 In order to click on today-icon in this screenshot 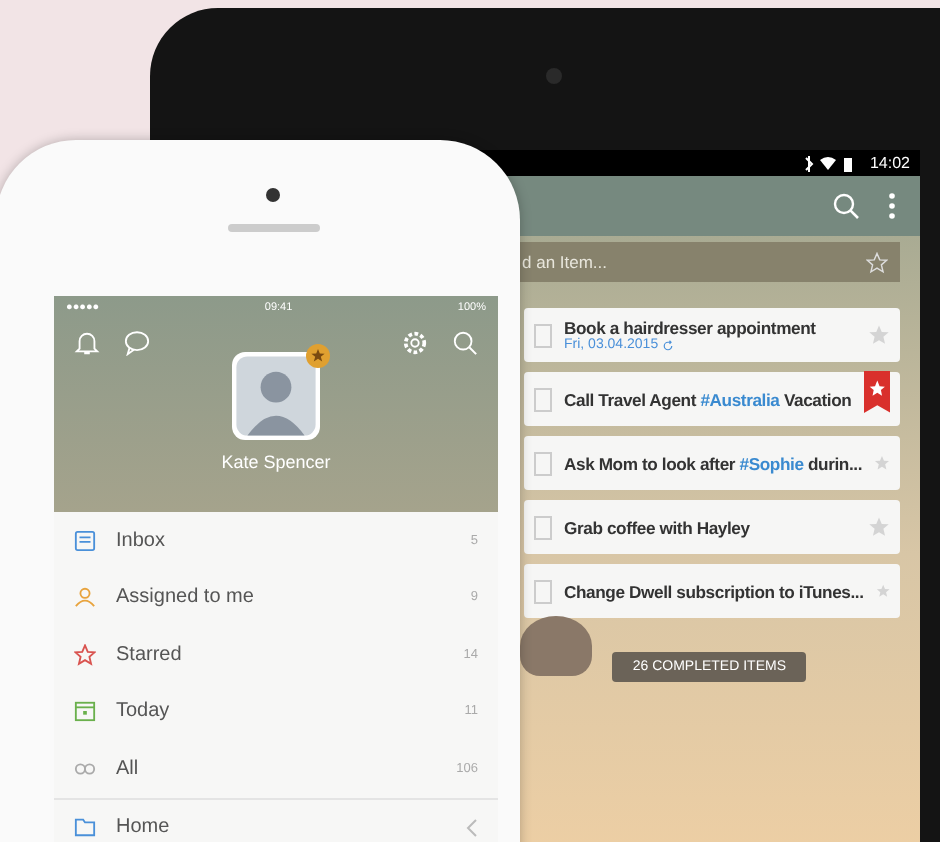, I will do `click(85, 711)`.